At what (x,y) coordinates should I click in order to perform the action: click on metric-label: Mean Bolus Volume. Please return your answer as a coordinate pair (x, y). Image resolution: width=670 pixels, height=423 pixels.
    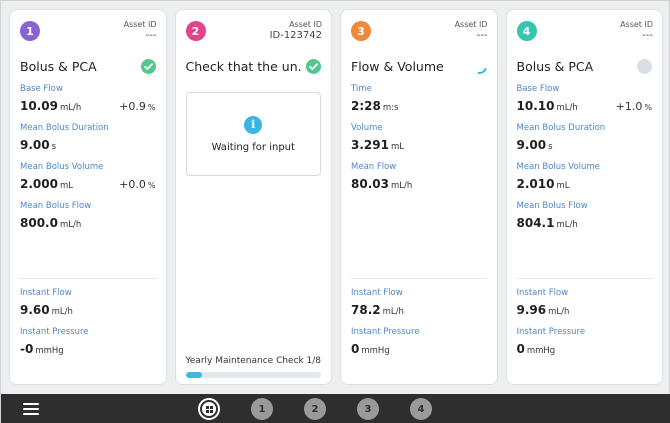
    Looking at the image, I should click on (62, 167).